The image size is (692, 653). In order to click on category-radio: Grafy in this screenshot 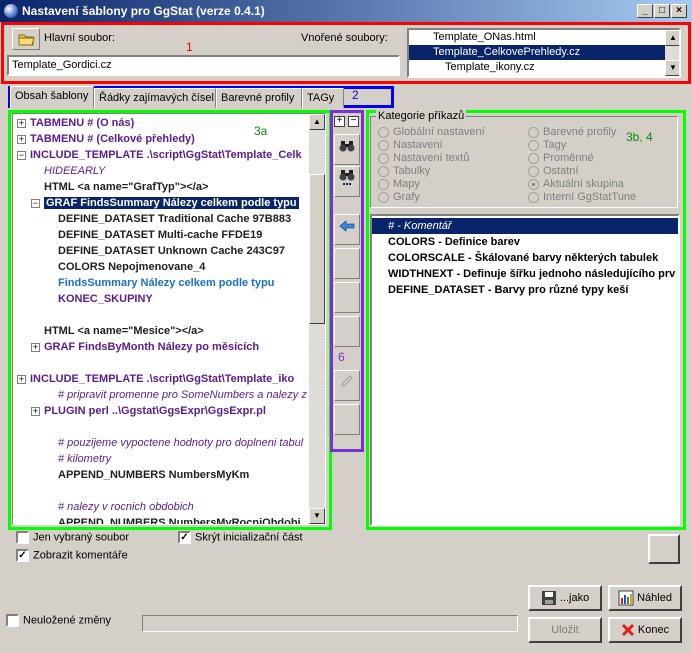, I will do `click(431, 197)`.